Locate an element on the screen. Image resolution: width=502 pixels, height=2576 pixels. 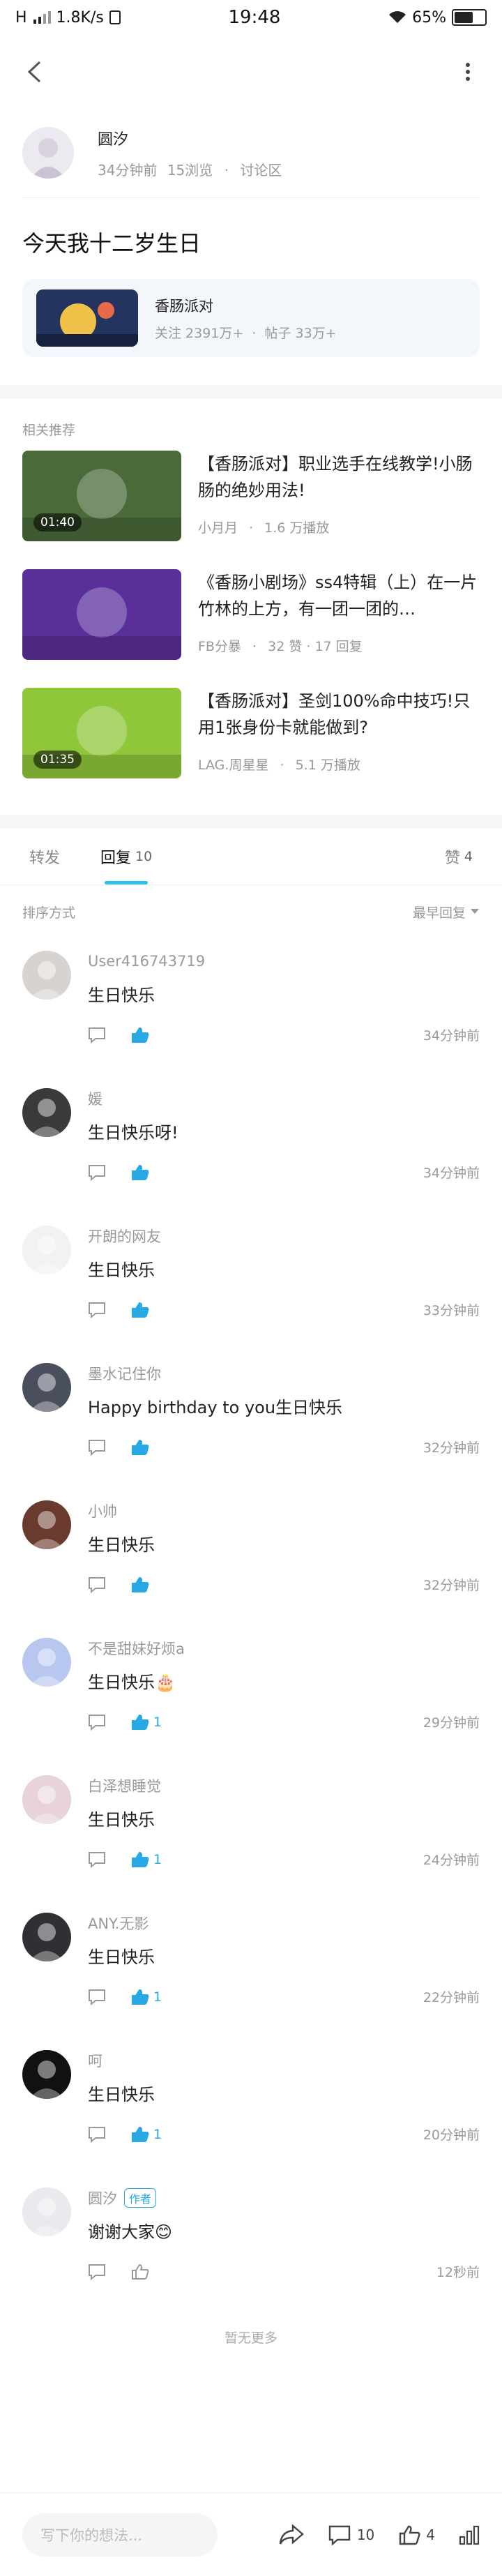
status-time: 19:48 is located at coordinates (254, 17).